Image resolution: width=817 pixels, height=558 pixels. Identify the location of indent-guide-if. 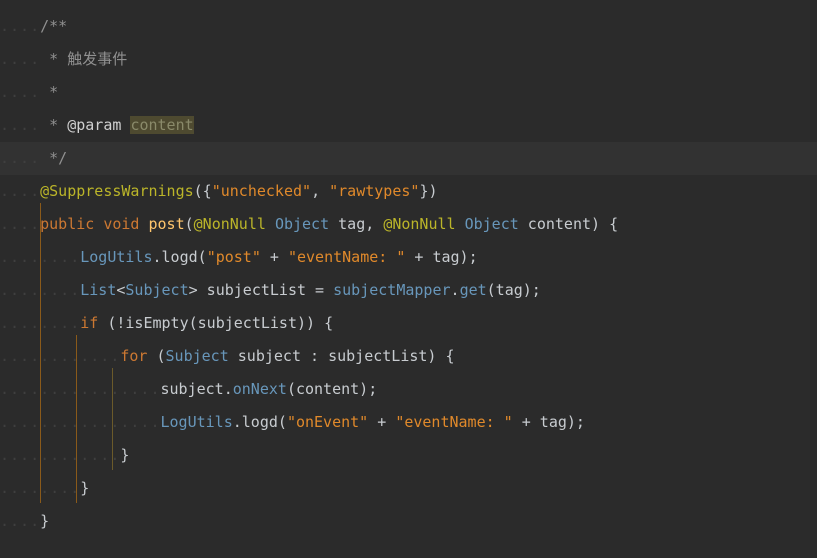
(76, 419).